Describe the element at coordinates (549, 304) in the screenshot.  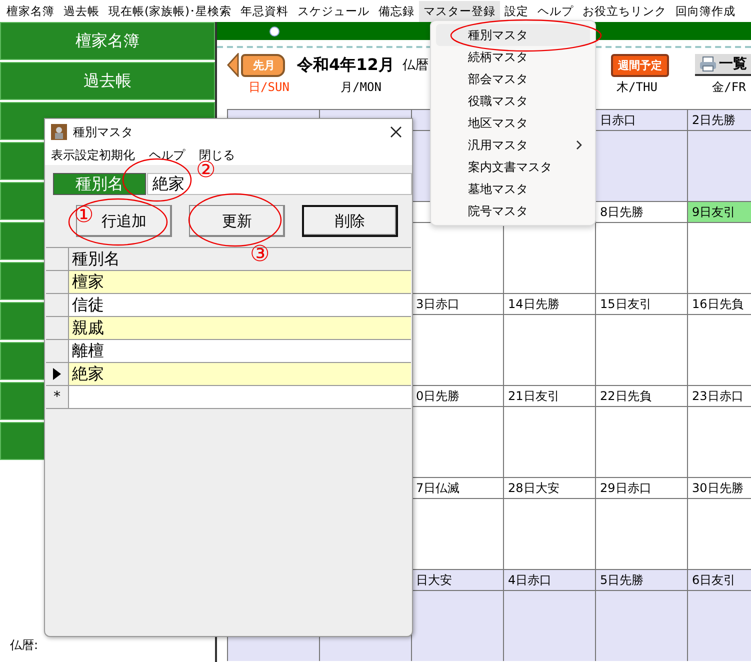
I see `day-header: 14日先勝` at that location.